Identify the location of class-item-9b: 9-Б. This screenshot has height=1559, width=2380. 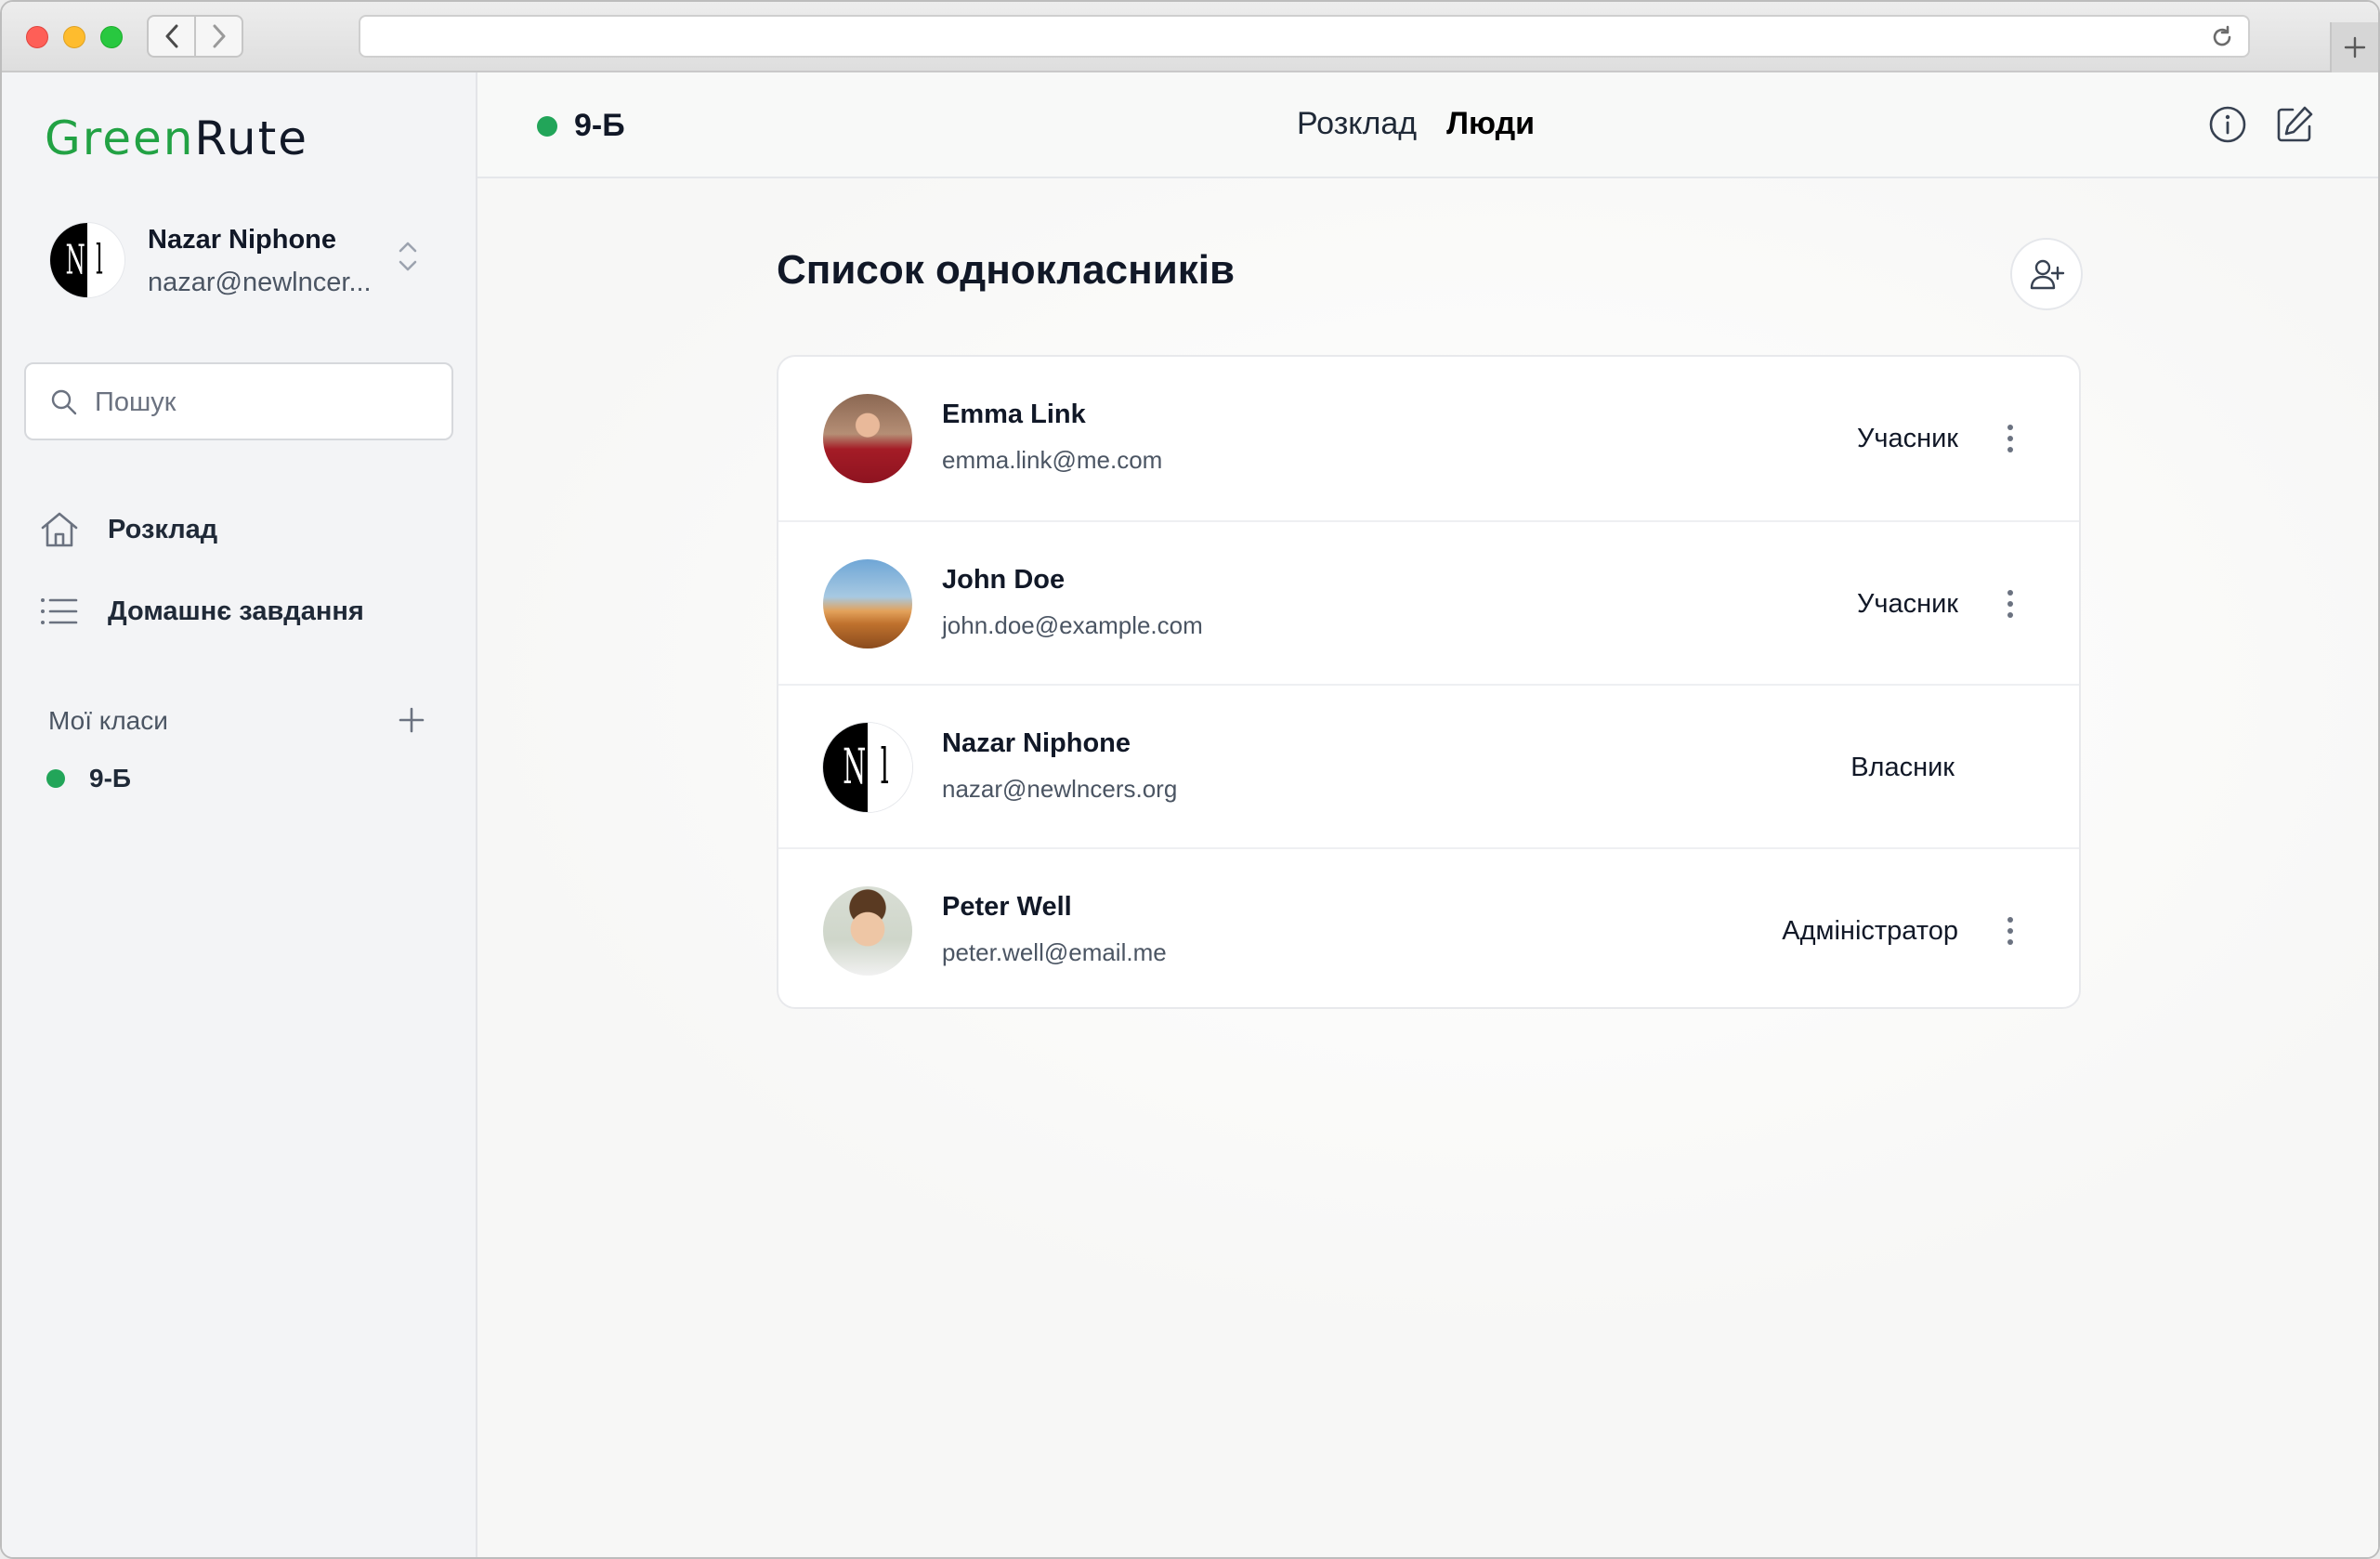
(88, 778).